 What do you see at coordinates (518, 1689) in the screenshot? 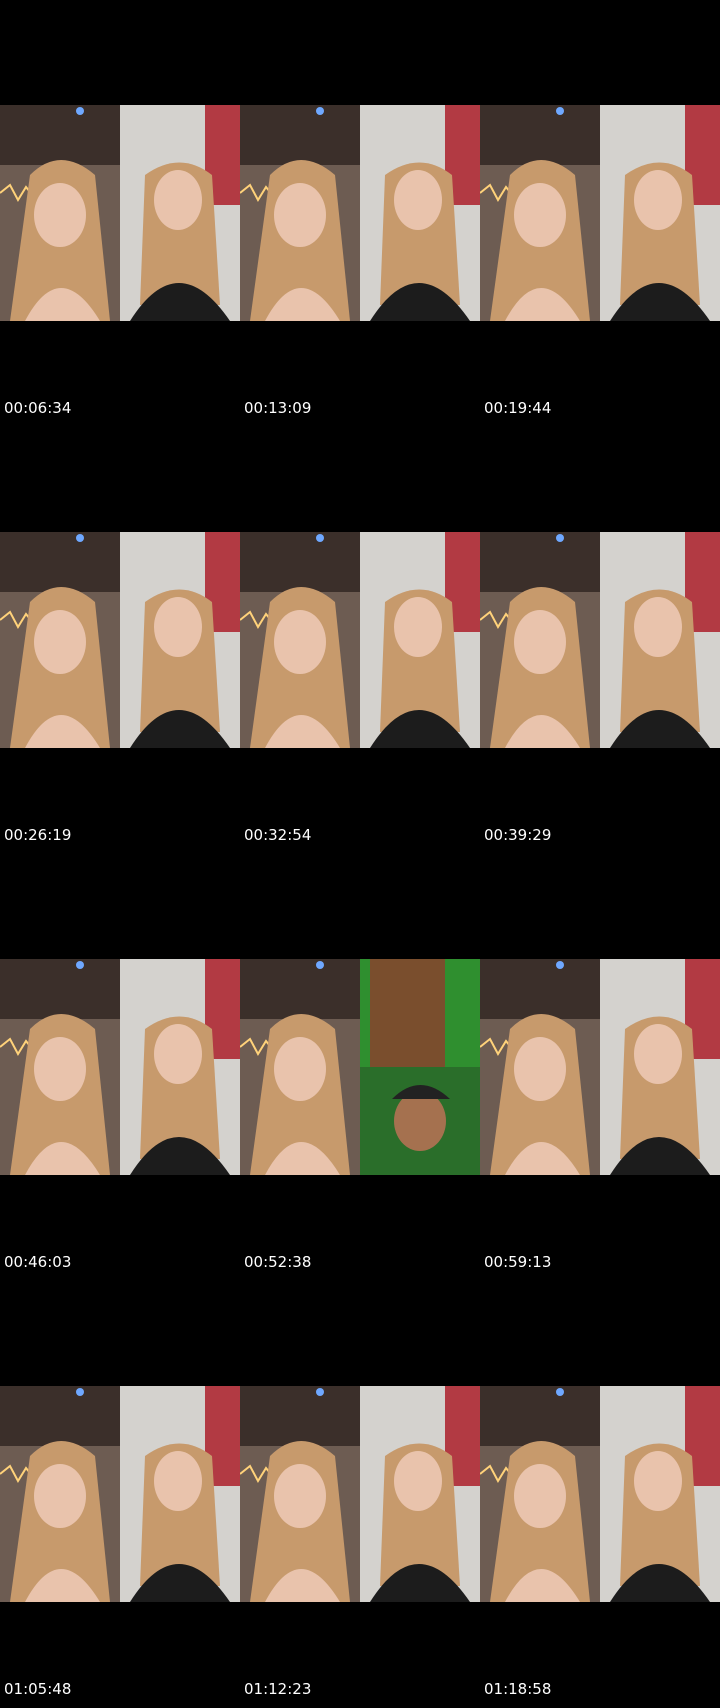
I see `thumbnail-timestamp: 01:18:58` at bounding box center [518, 1689].